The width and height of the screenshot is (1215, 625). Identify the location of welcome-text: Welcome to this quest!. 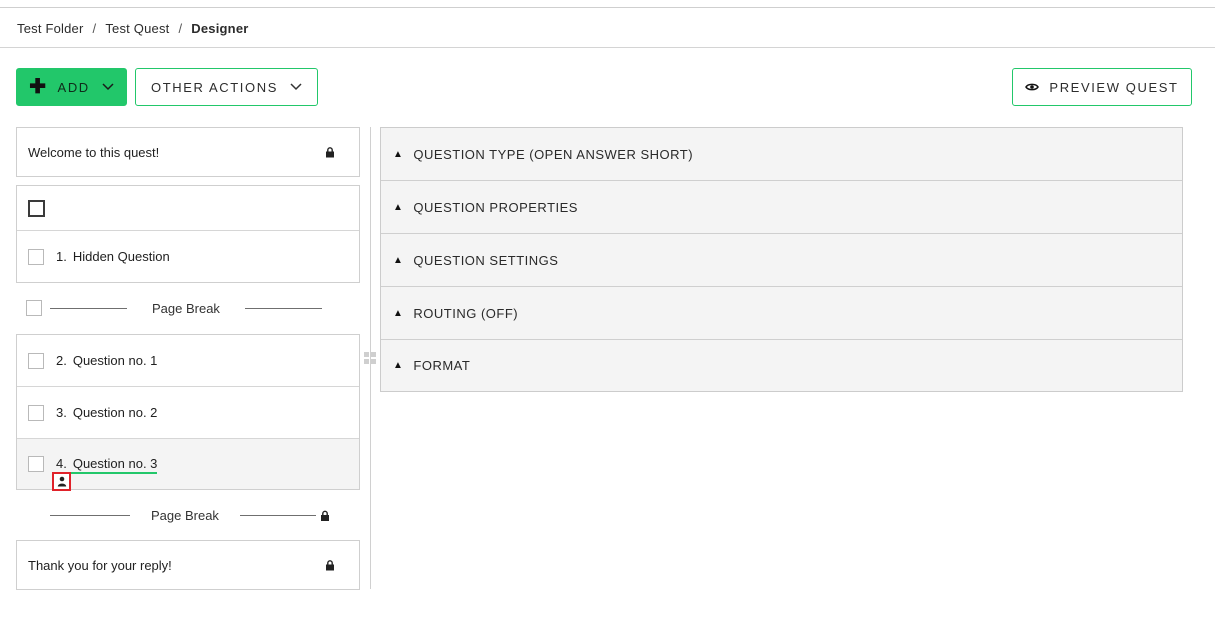
(94, 152).